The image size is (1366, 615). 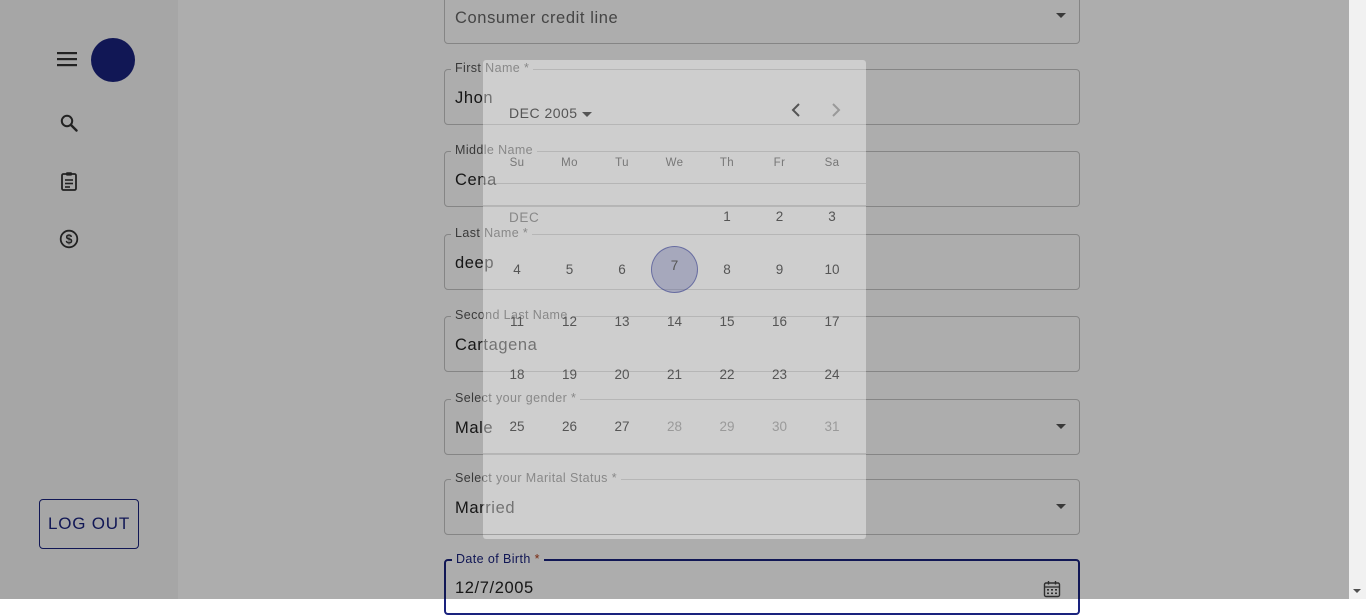 I want to click on day-2: 2, so click(x=780, y=217).